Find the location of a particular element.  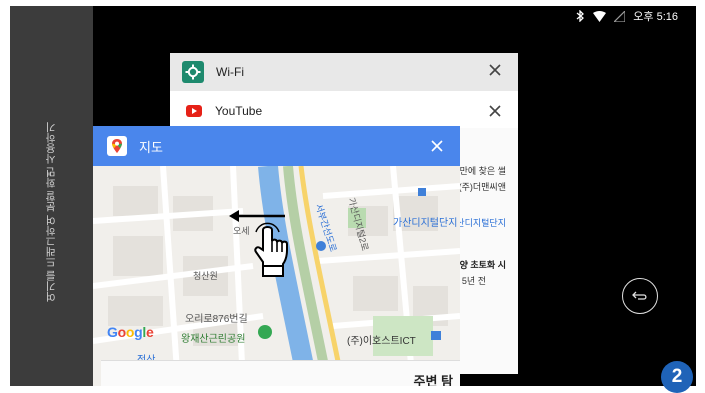

video-age-snippet: 5년 전 is located at coordinates (473, 281).